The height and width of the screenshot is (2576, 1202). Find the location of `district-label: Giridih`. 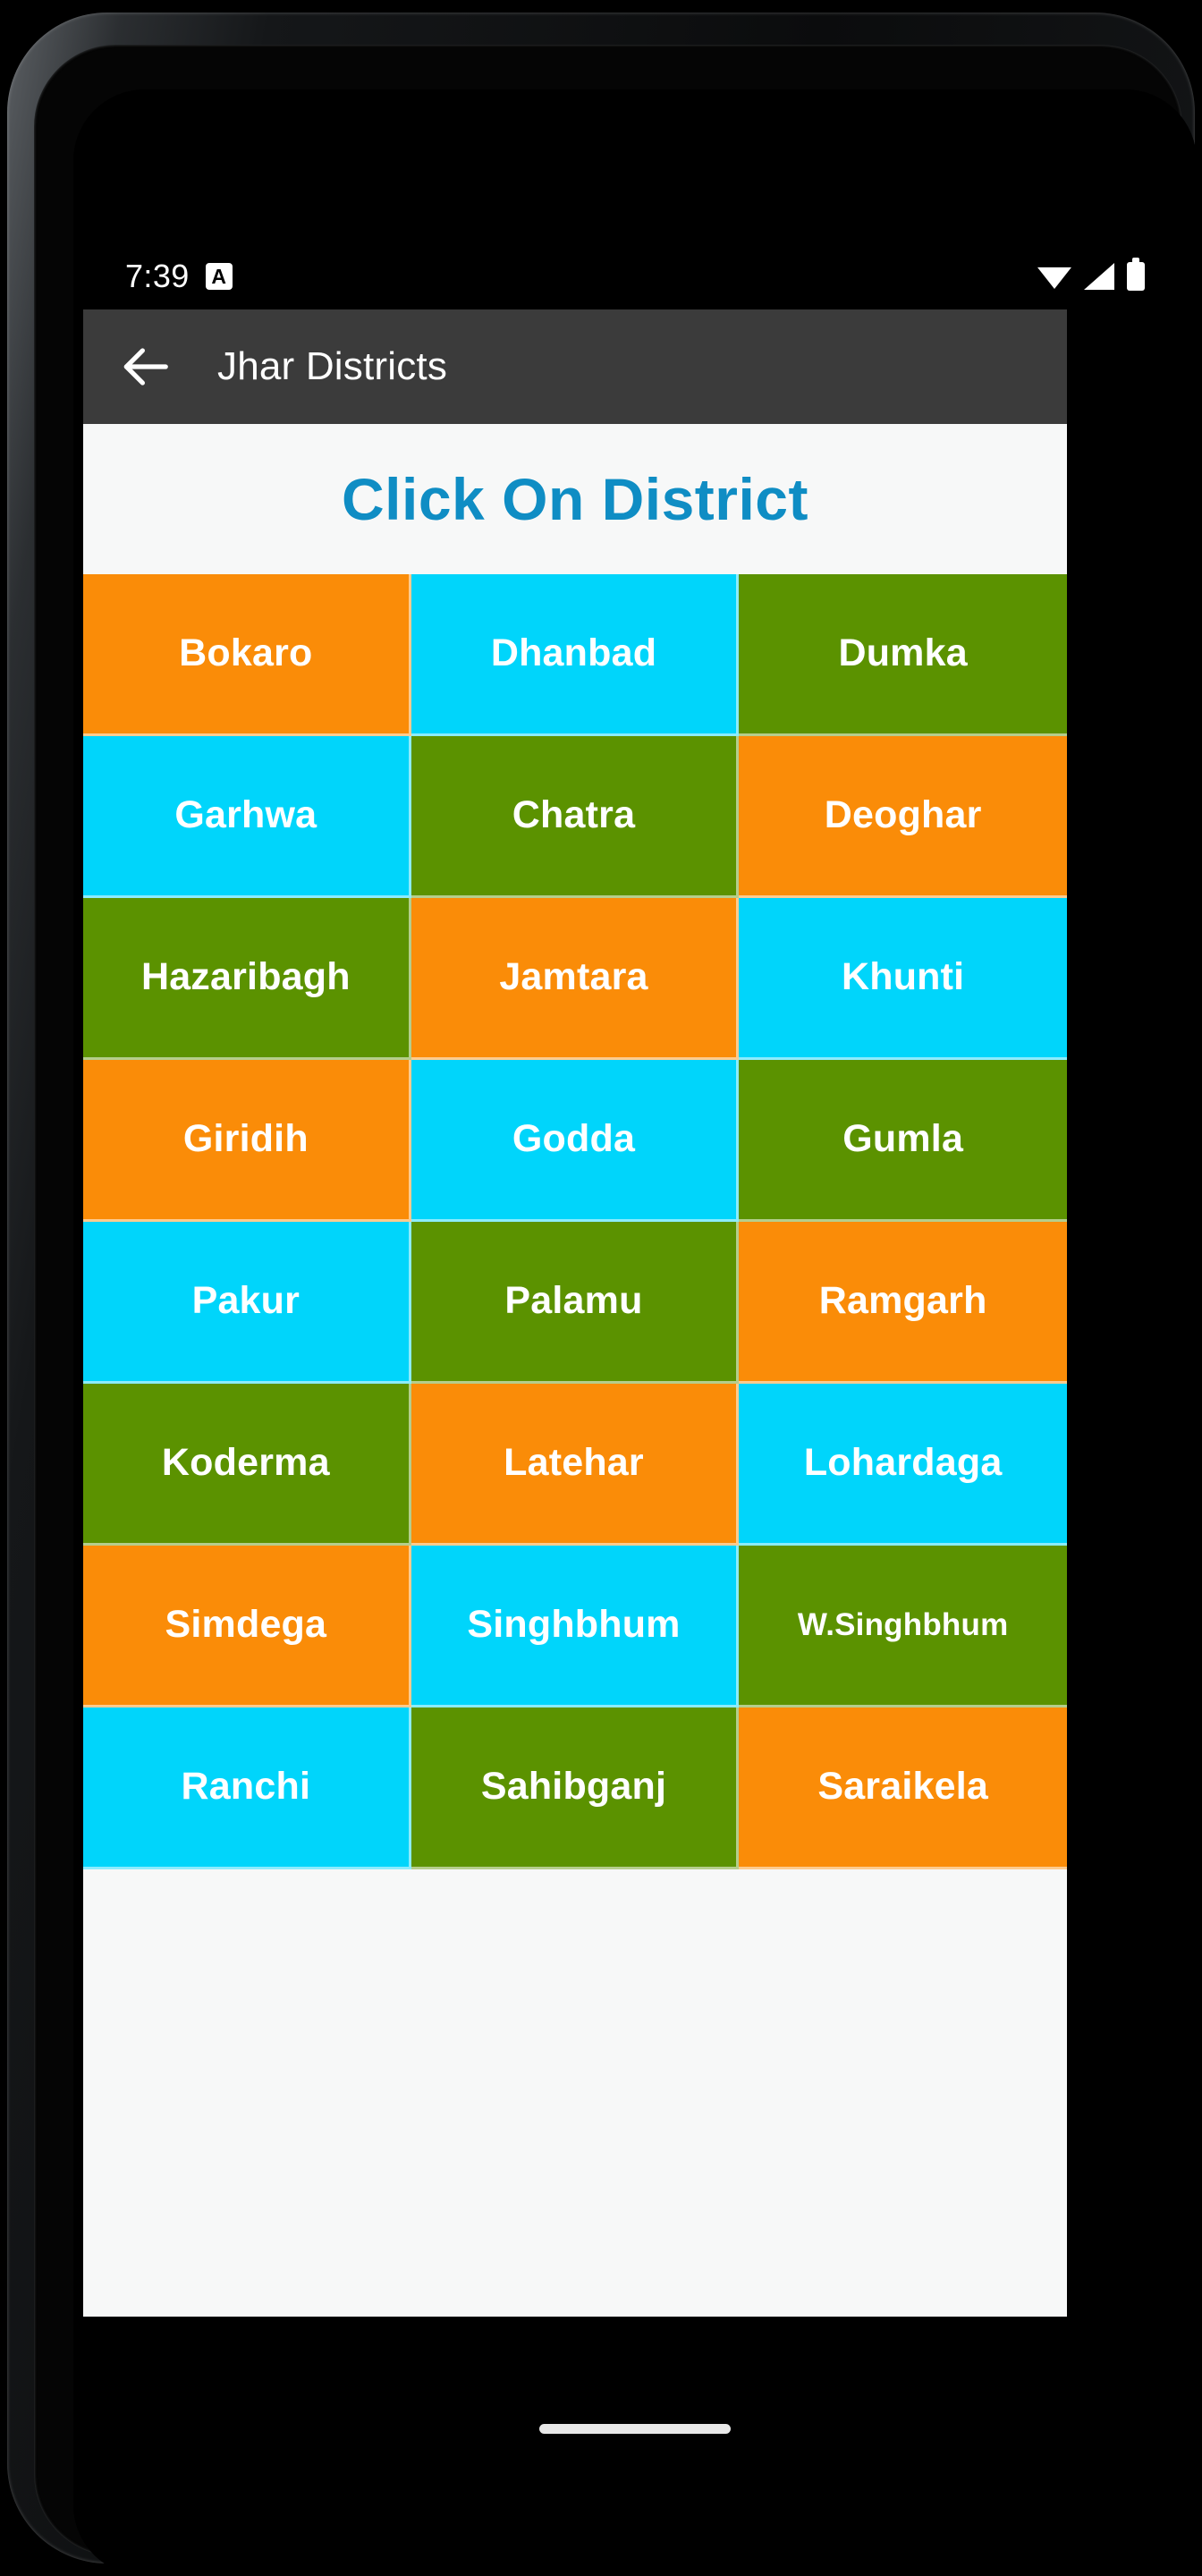

district-label: Giridih is located at coordinates (245, 1139).